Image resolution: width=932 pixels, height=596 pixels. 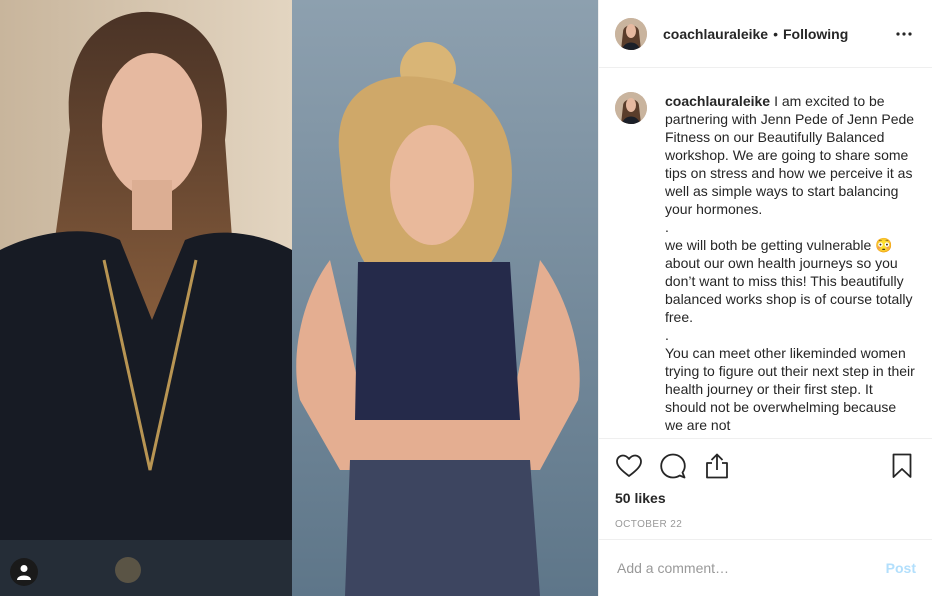 I want to click on comment-bubble-icon, so click(x=673, y=466).